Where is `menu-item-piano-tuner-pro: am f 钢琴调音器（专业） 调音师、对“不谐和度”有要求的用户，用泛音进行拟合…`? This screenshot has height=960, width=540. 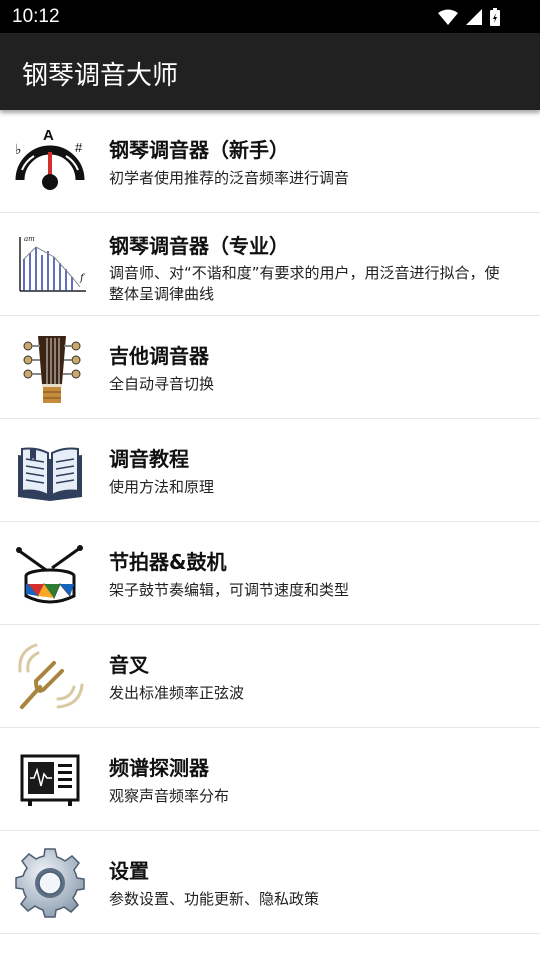 menu-item-piano-tuner-pro: am f 钢琴调音器（专业） 调音师、对“不谐和度”有要求的用户，用泛音进行拟合… is located at coordinates (270, 264).